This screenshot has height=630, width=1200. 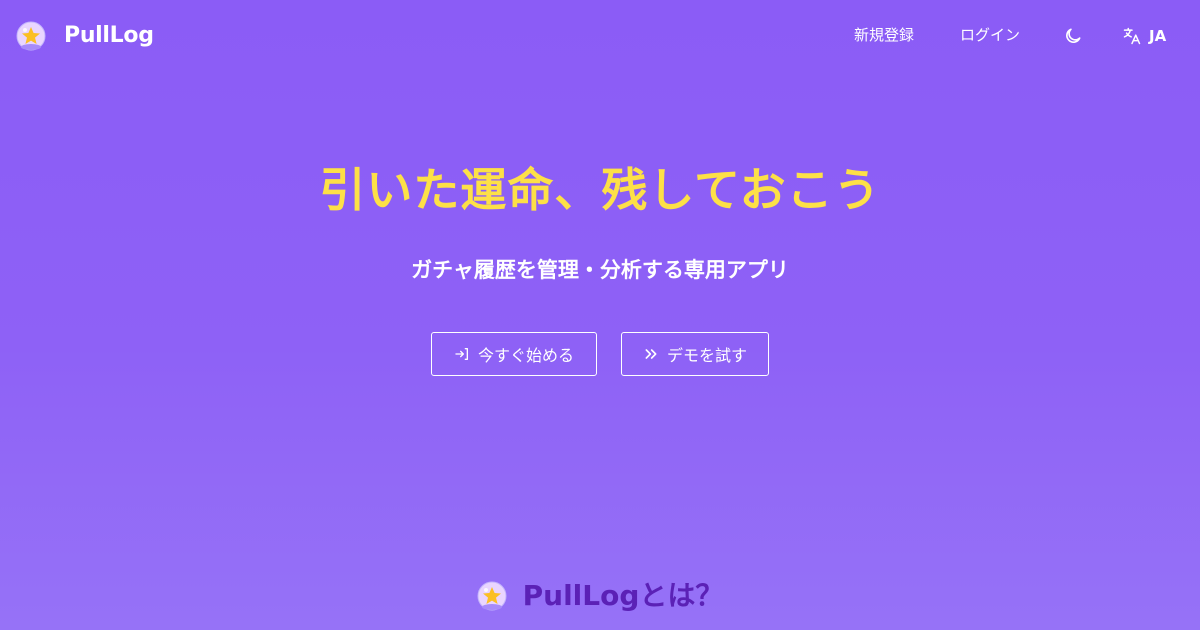 I want to click on try-demo-label: デモを試す, so click(x=706, y=356).